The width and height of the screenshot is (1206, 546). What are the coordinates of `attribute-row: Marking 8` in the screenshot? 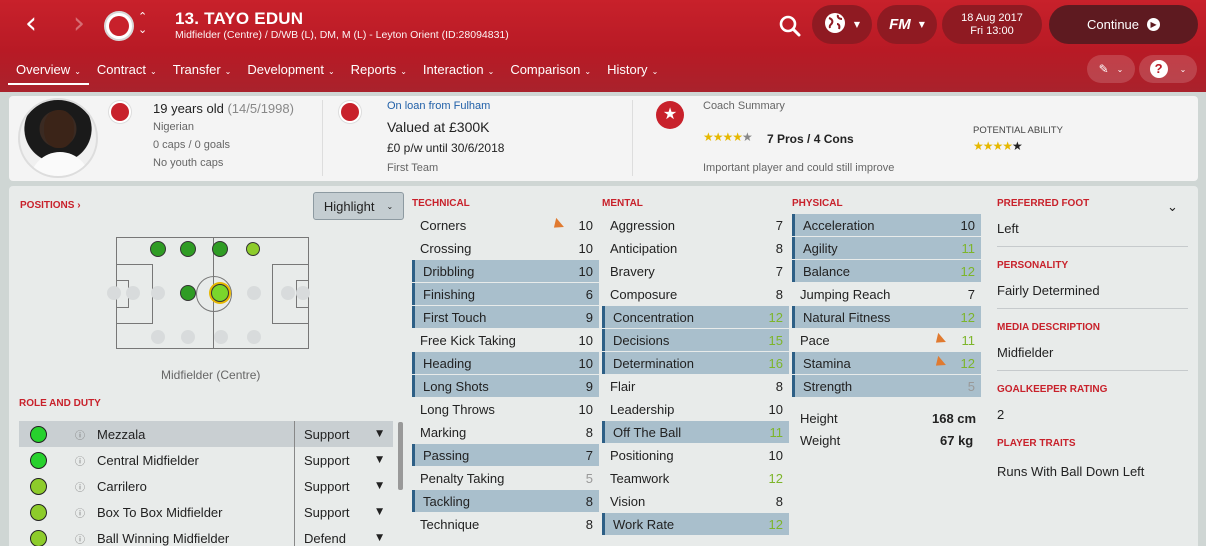 It's located at (505, 432).